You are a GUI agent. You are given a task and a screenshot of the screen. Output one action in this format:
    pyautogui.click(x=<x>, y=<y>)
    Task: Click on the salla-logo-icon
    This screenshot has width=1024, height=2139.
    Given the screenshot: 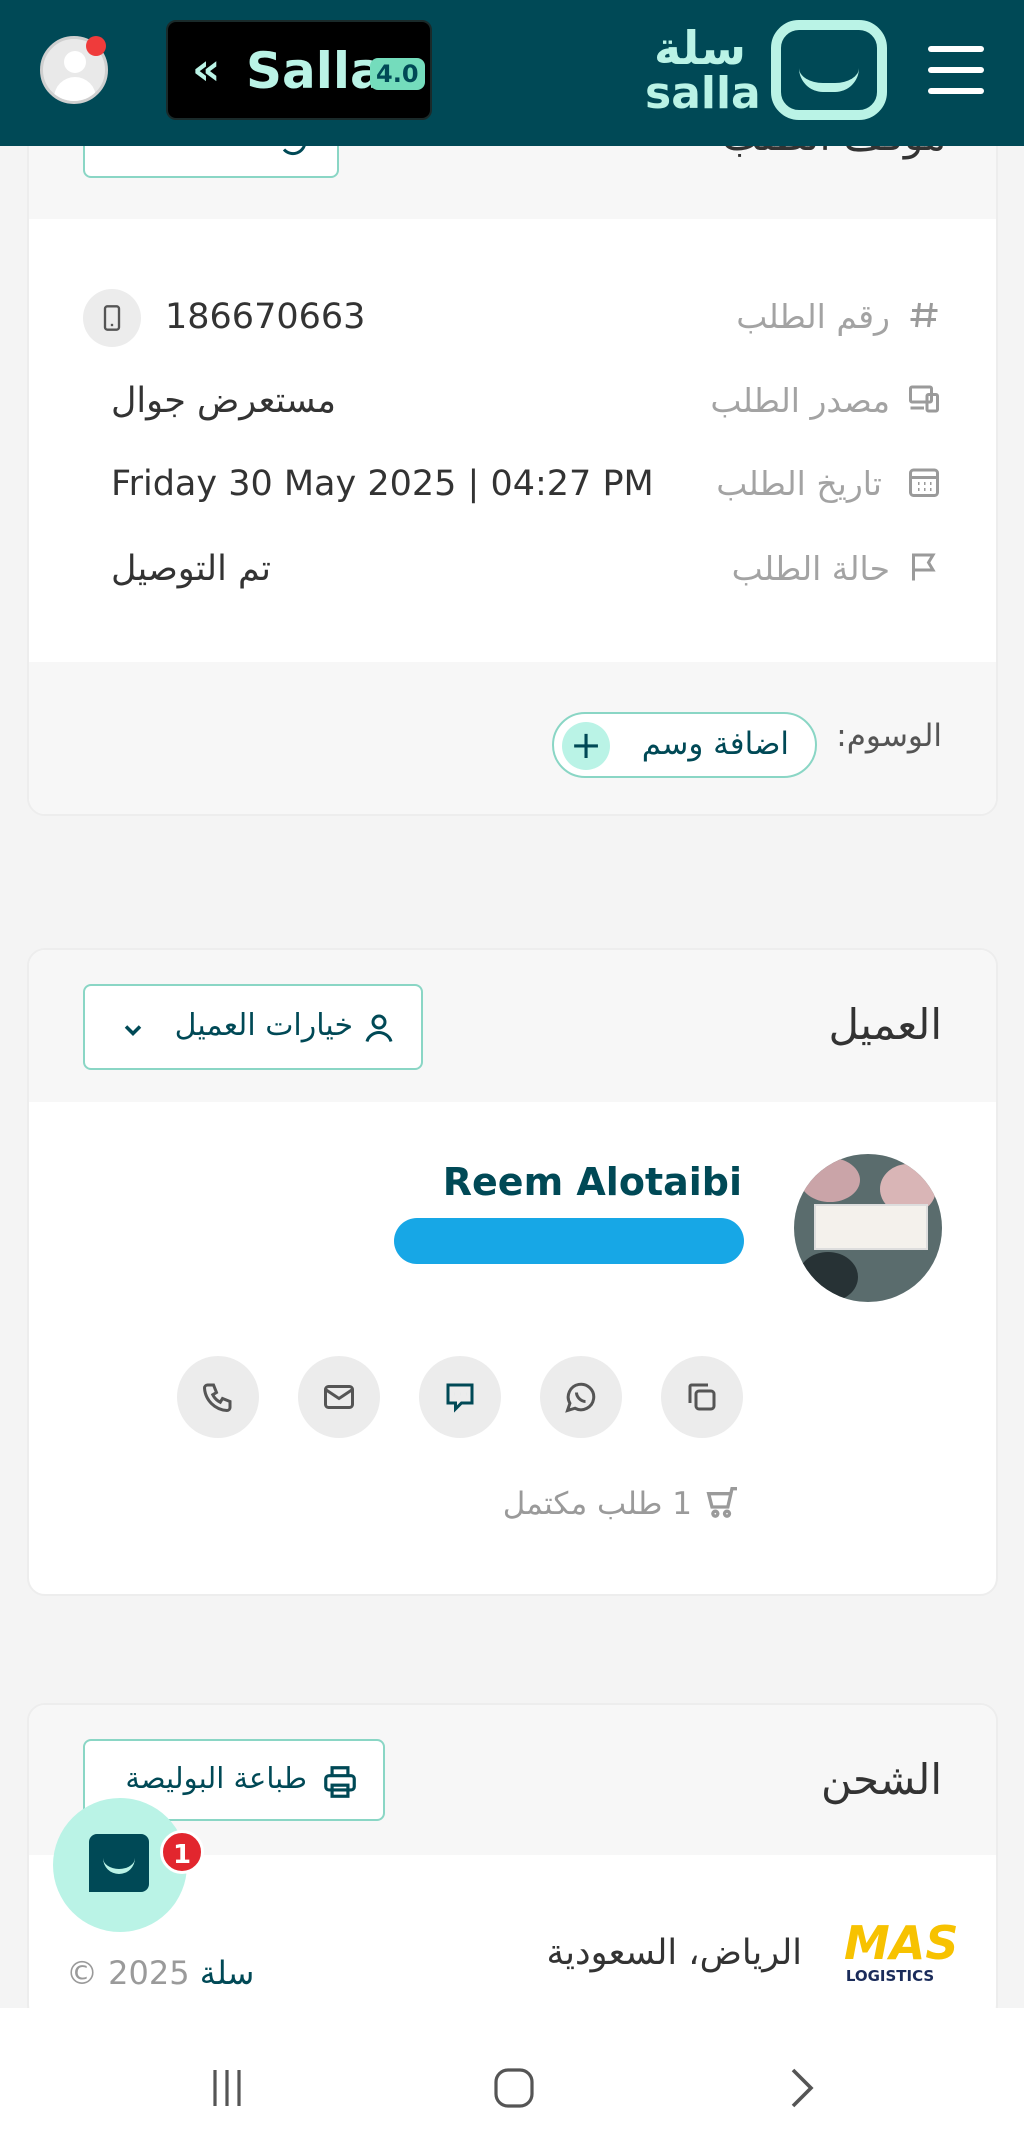 What is the action you would take?
    pyautogui.click(x=829, y=70)
    